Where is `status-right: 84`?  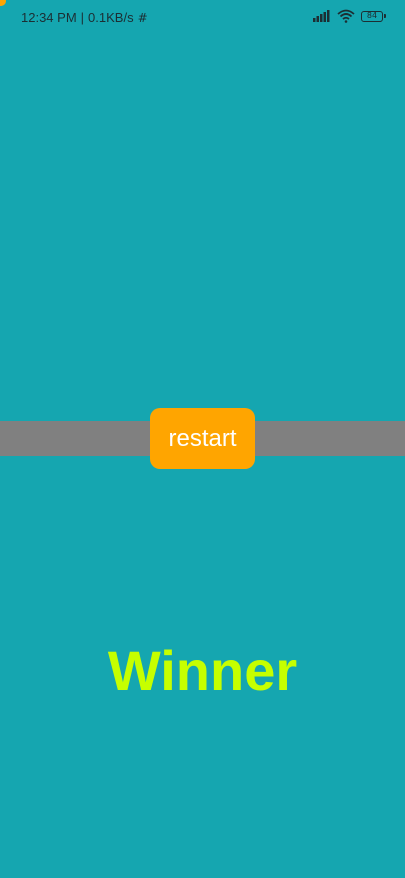
status-right: 84 is located at coordinates (349, 16).